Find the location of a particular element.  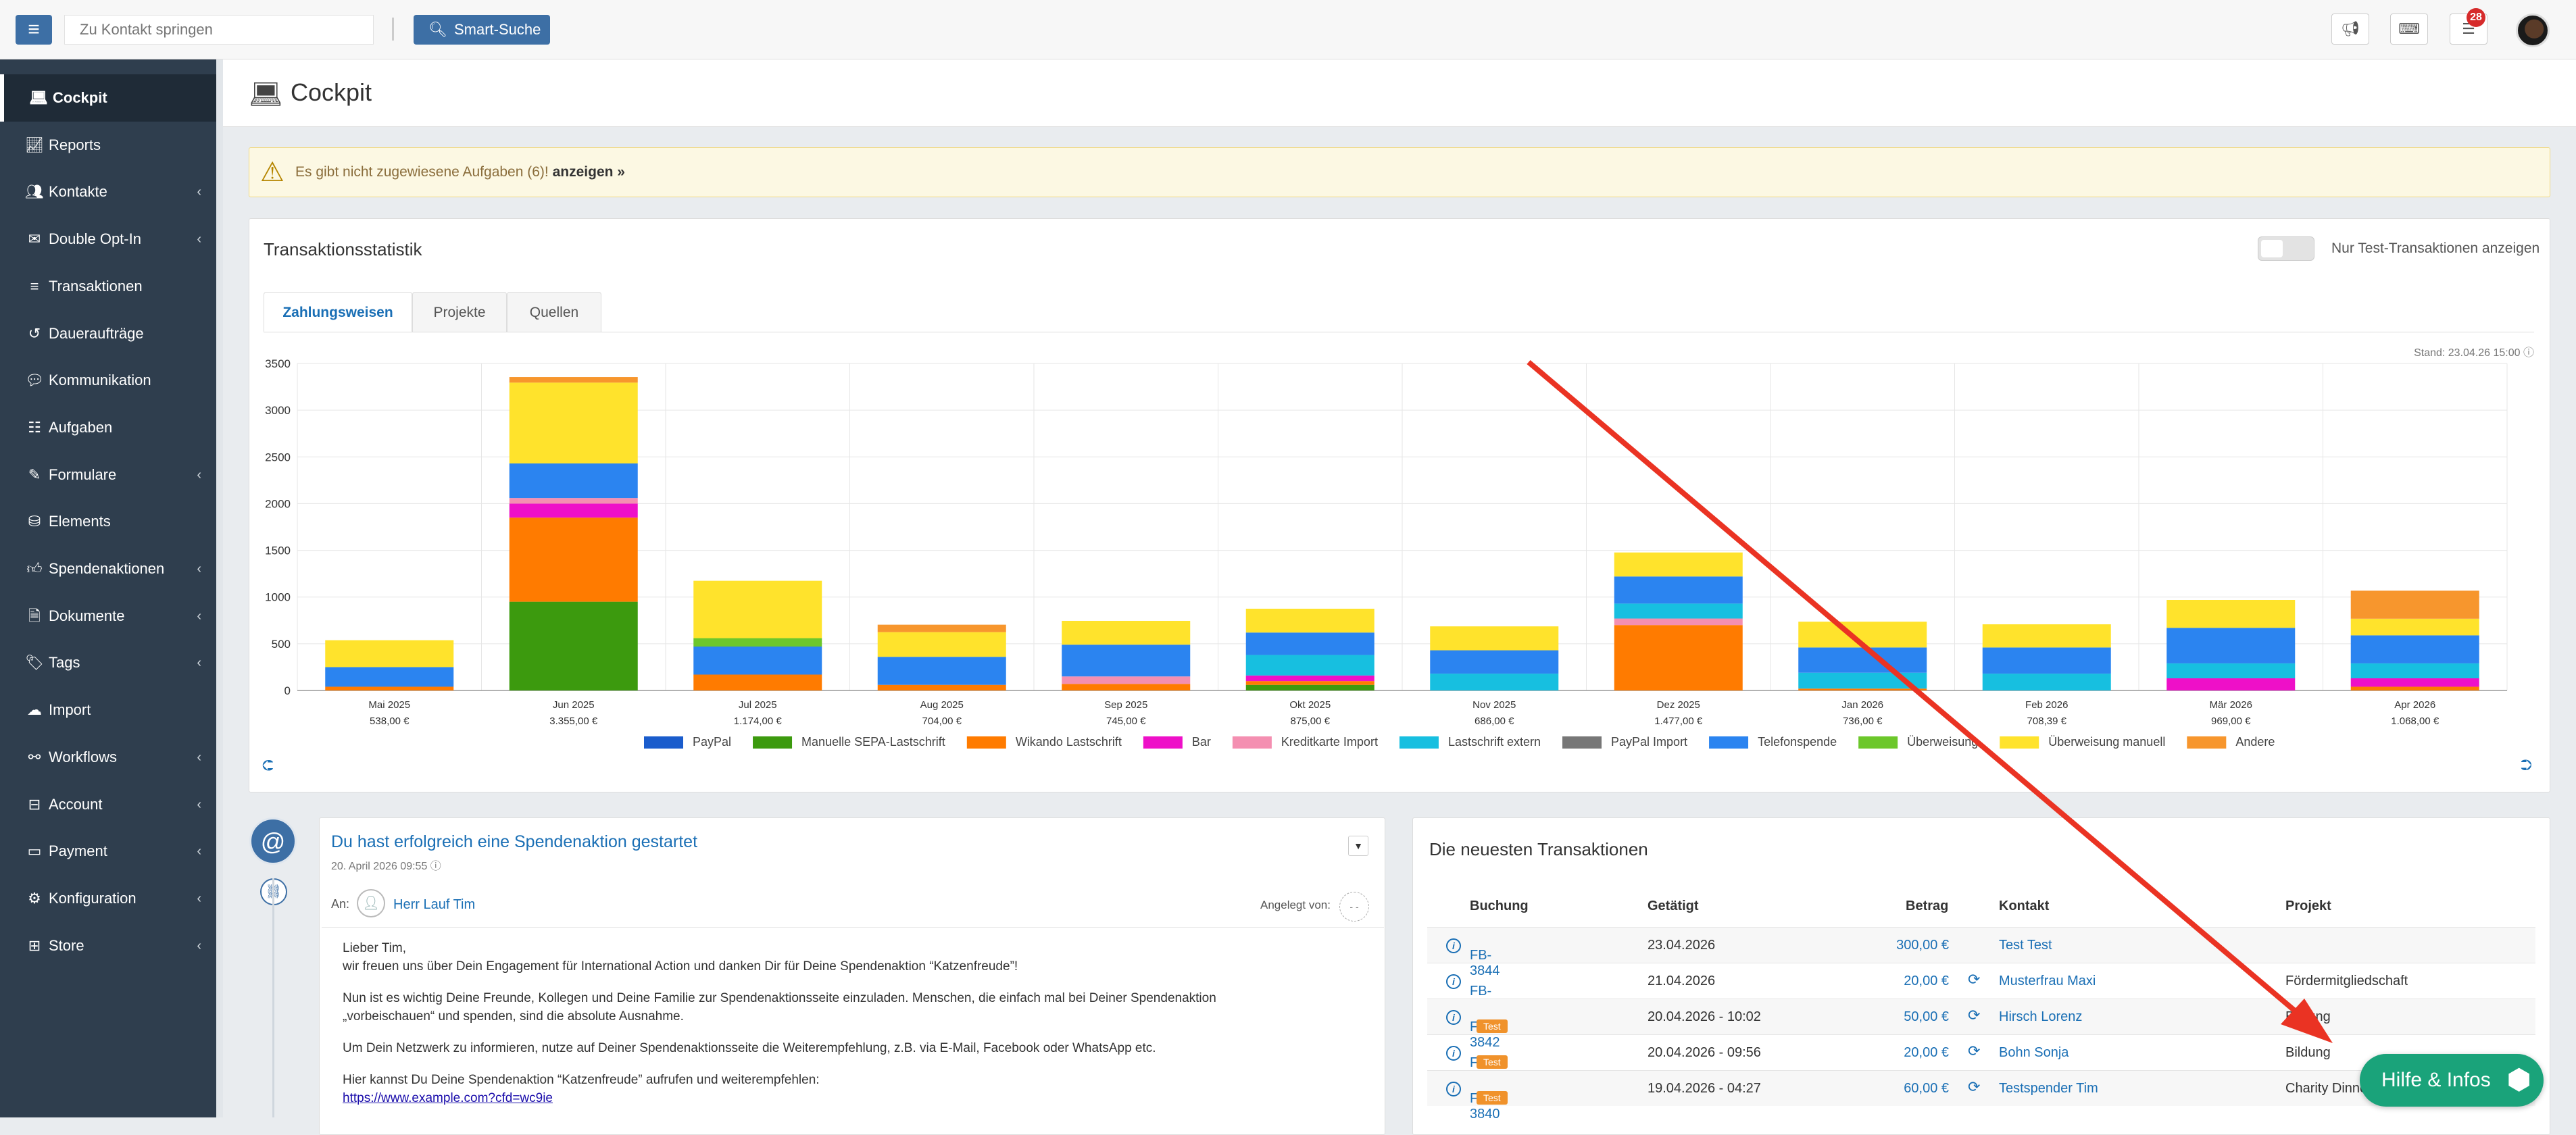

total-label: 704,00 € is located at coordinates (942, 721).